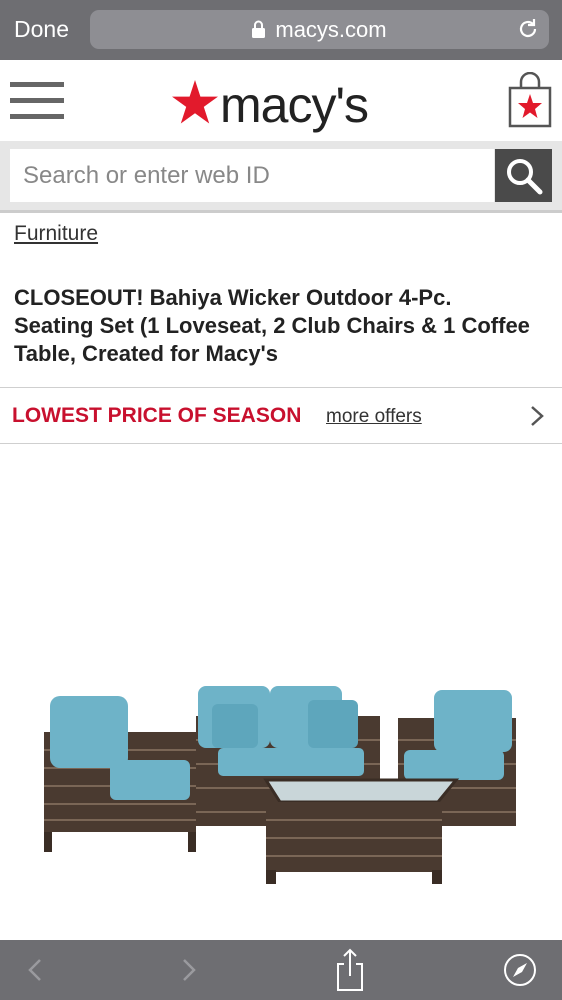 This screenshot has width=562, height=1000. Describe the element at coordinates (281, 970) in the screenshot. I see `browser-toolbar` at that location.